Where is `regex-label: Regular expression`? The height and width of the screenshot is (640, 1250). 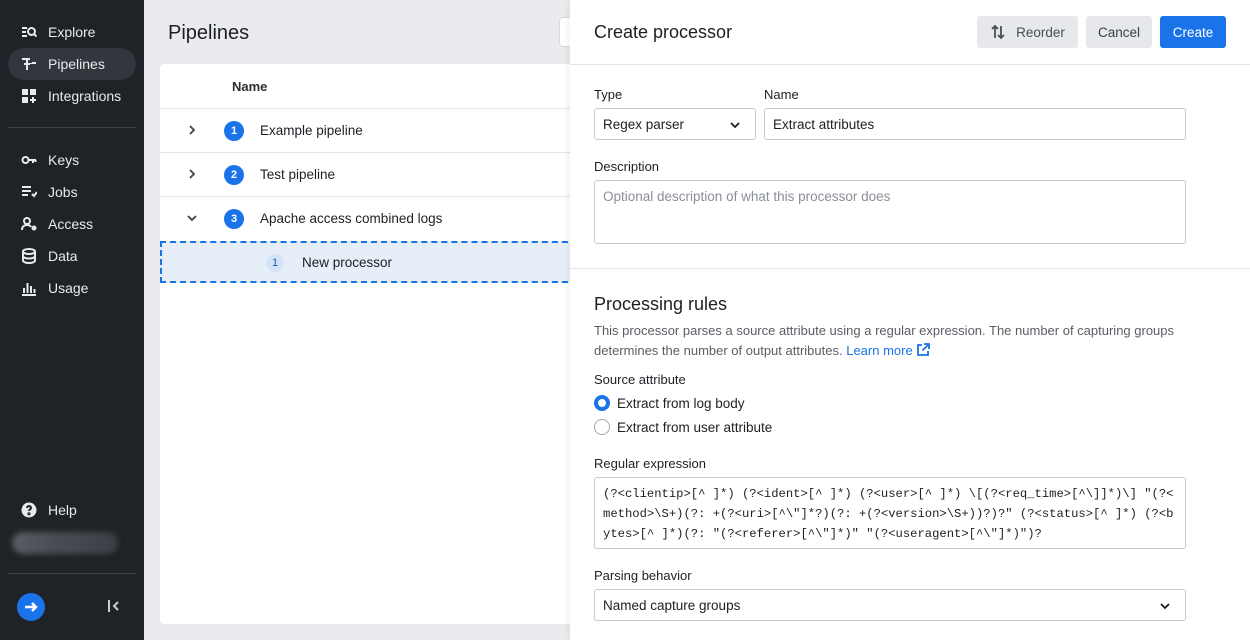 regex-label: Regular expression is located at coordinates (650, 463).